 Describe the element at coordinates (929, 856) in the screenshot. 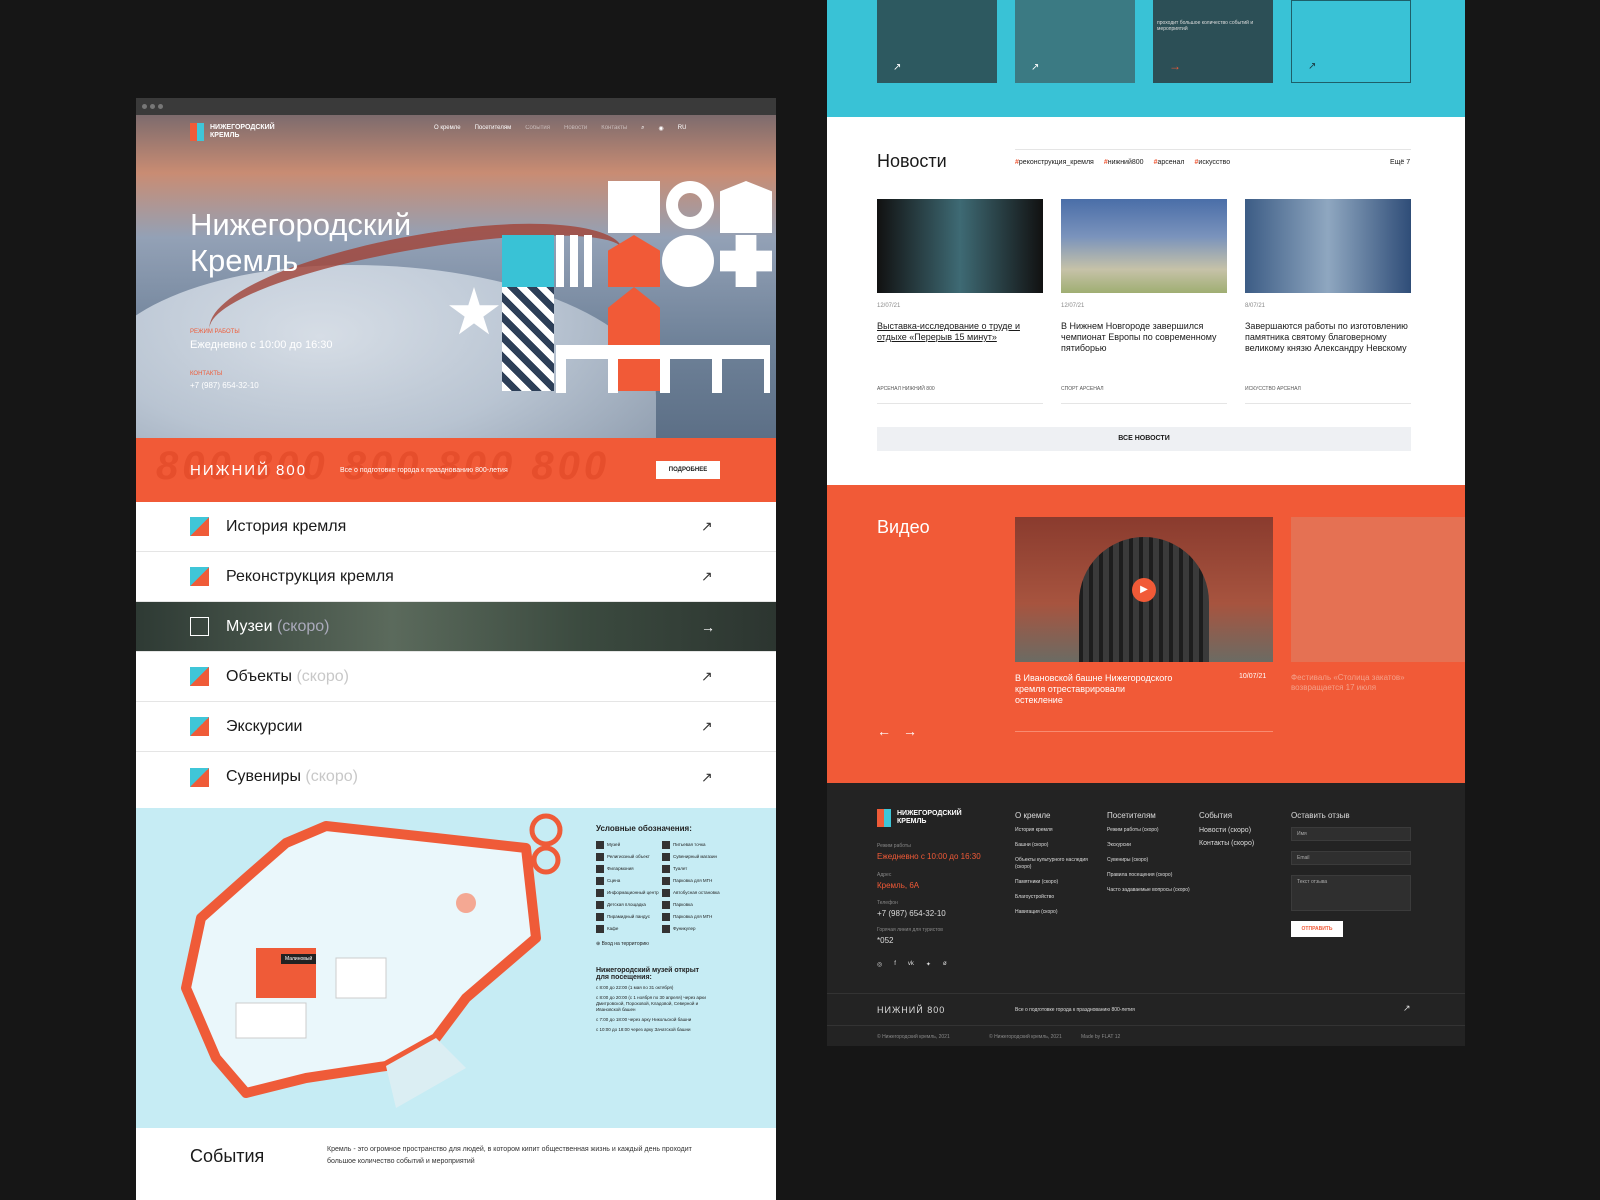

I see `footer-hours: Ежедневно с 10:00 до 16:30` at that location.